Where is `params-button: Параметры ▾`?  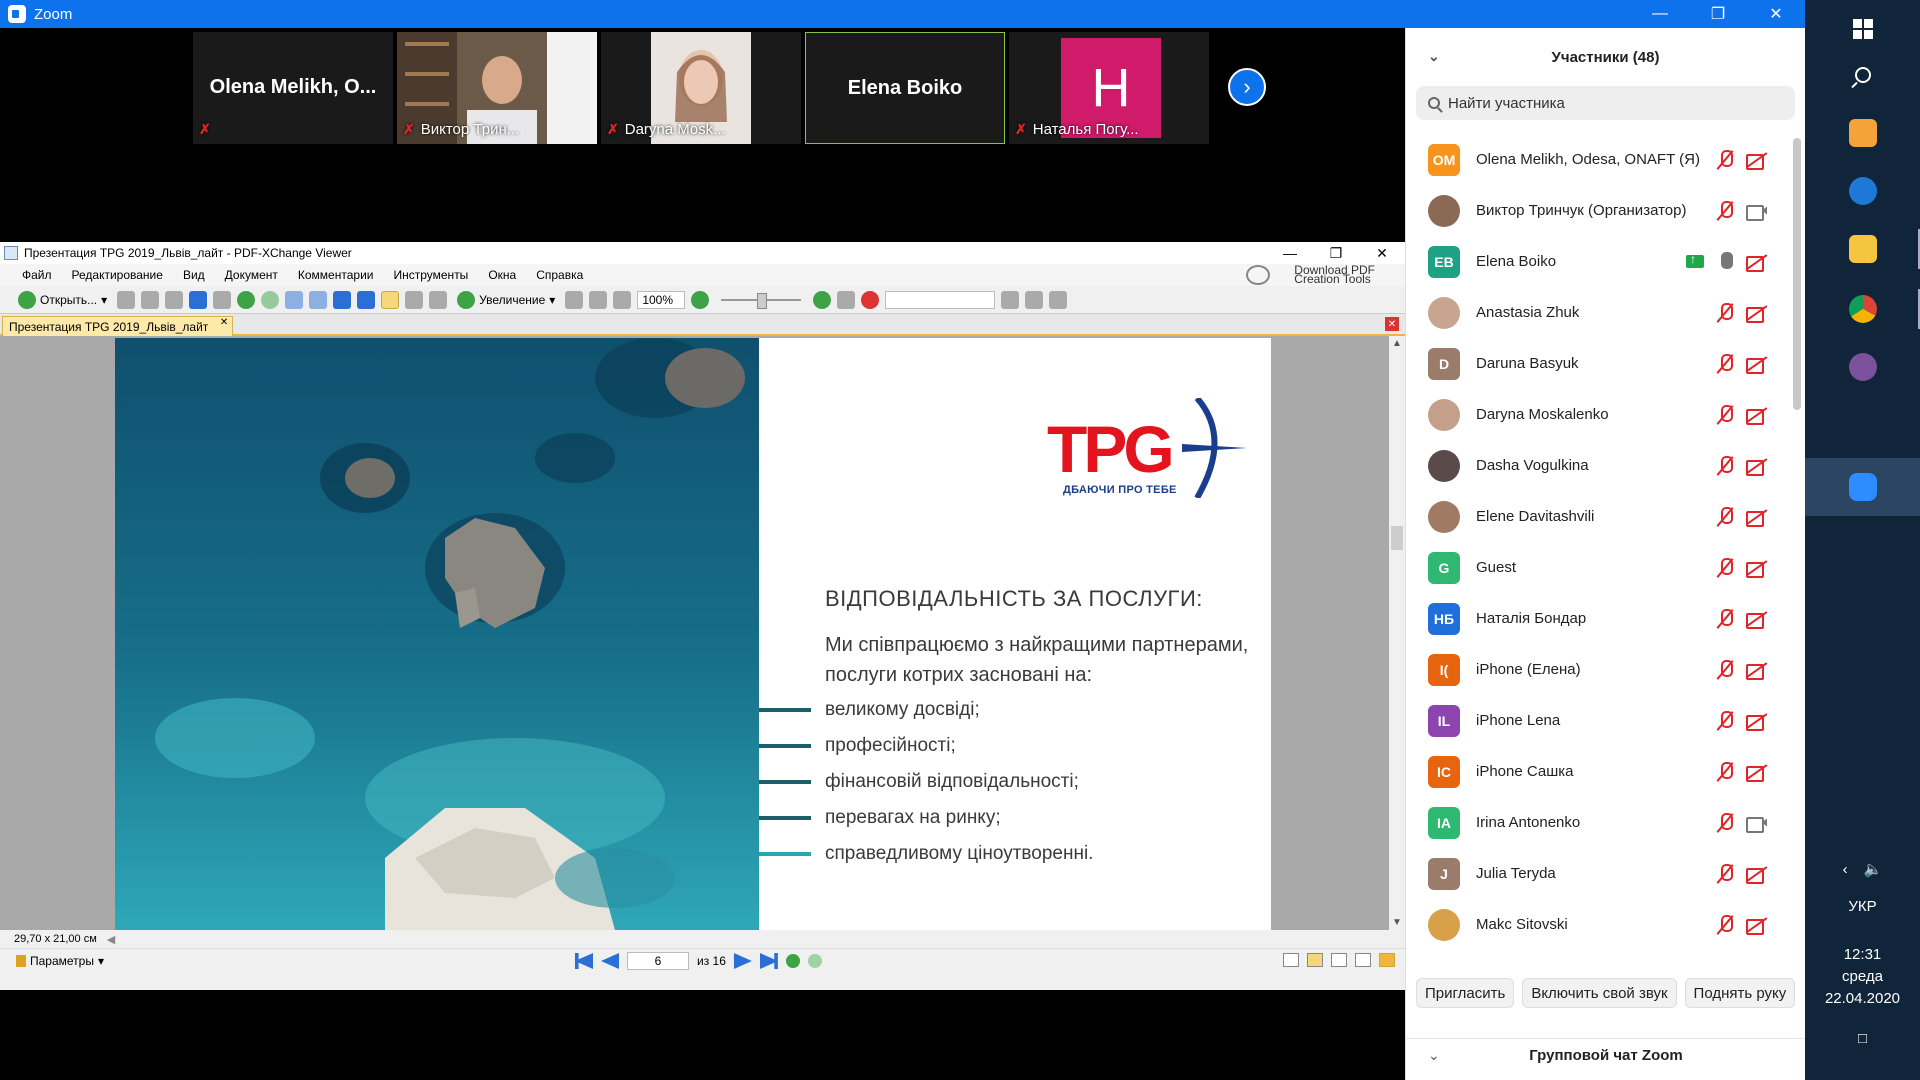 params-button: Параметры ▾ is located at coordinates (60, 961).